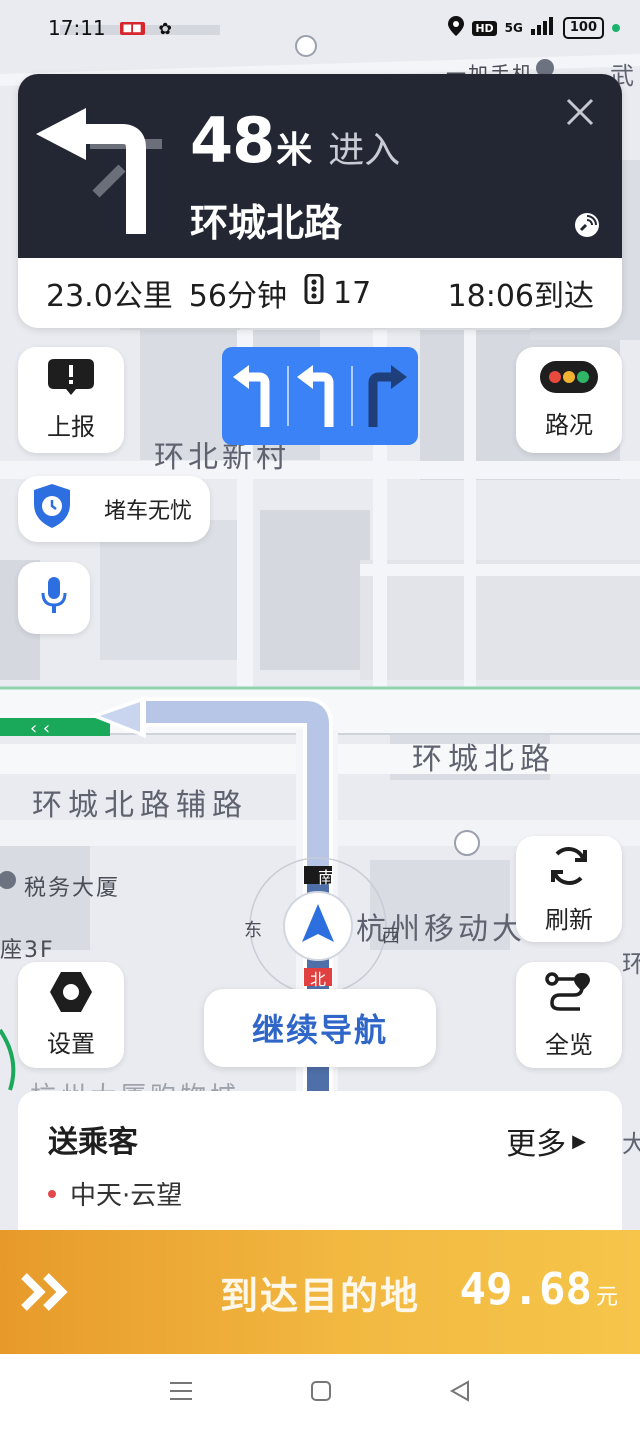 Image resolution: width=640 pixels, height=1432 pixels. Describe the element at coordinates (71, 994) in the screenshot. I see `gear-icon` at that location.